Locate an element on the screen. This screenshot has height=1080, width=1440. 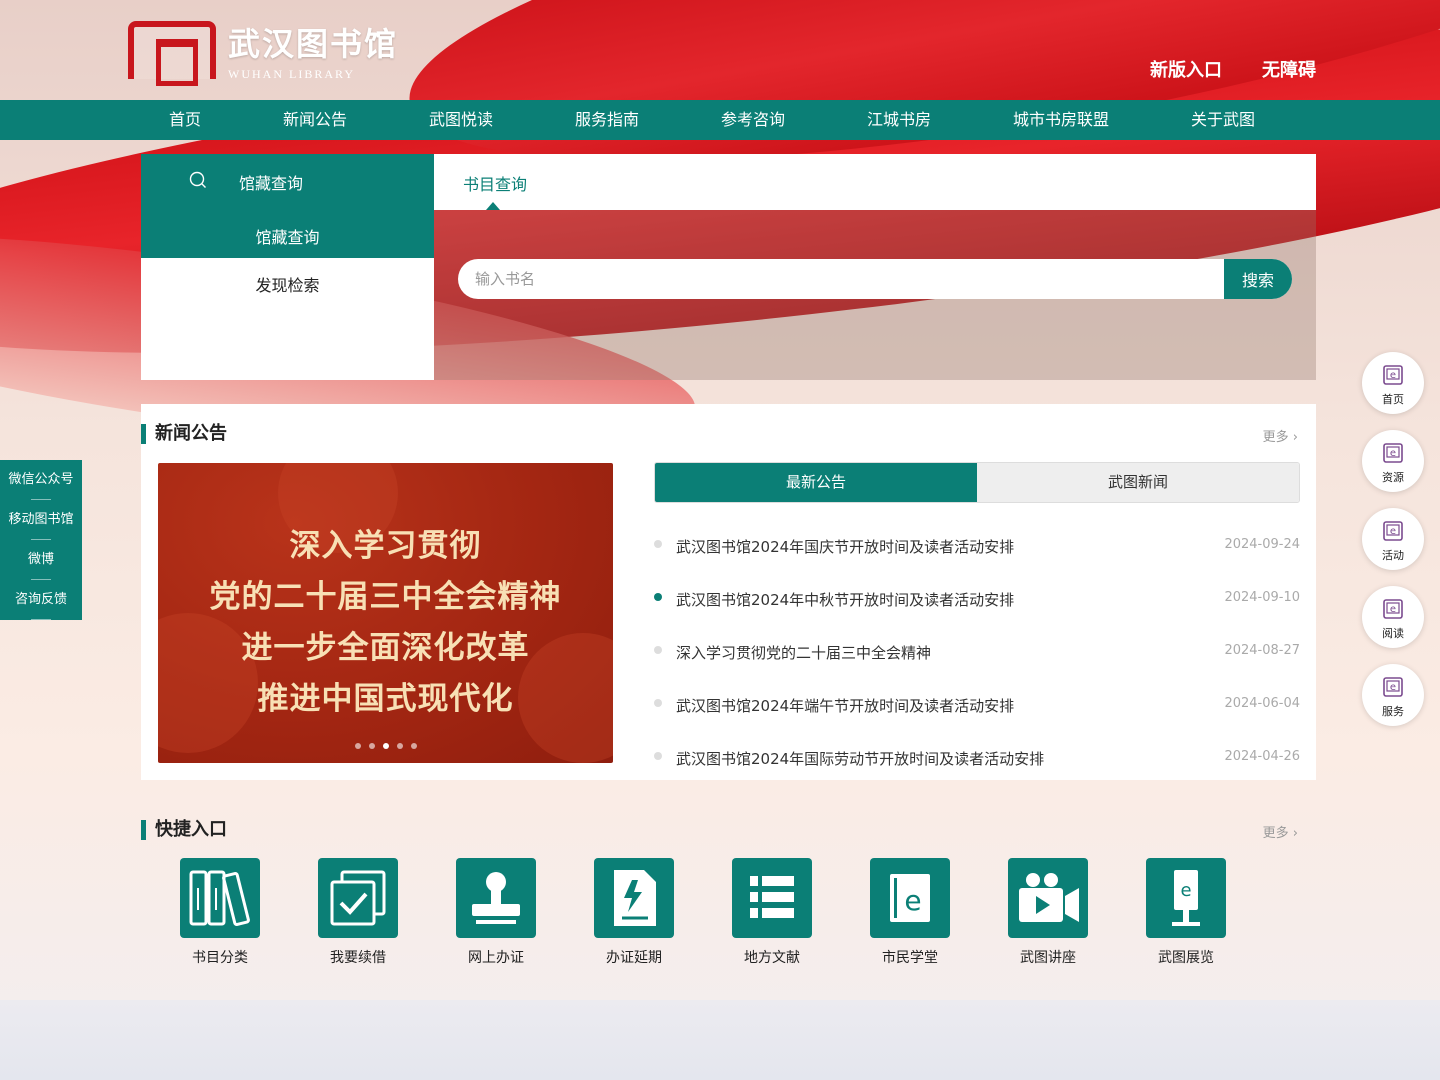
nav-item-home: 首页 is located at coordinates (185, 120).